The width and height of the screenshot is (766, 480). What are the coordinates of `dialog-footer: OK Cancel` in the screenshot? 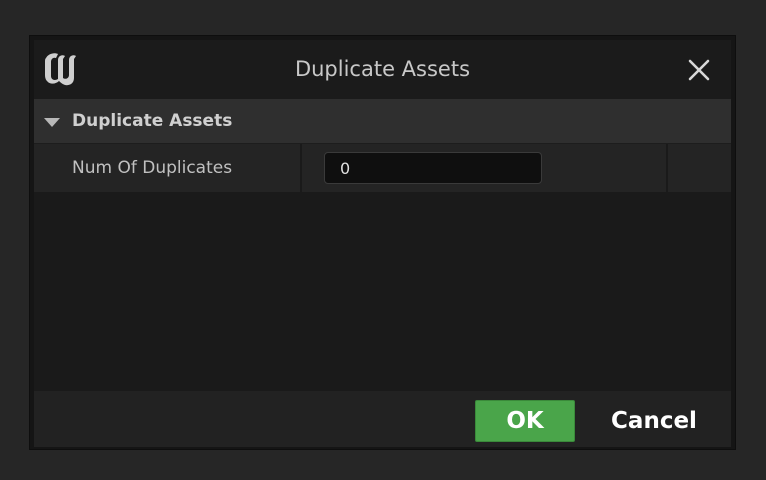 It's located at (382, 419).